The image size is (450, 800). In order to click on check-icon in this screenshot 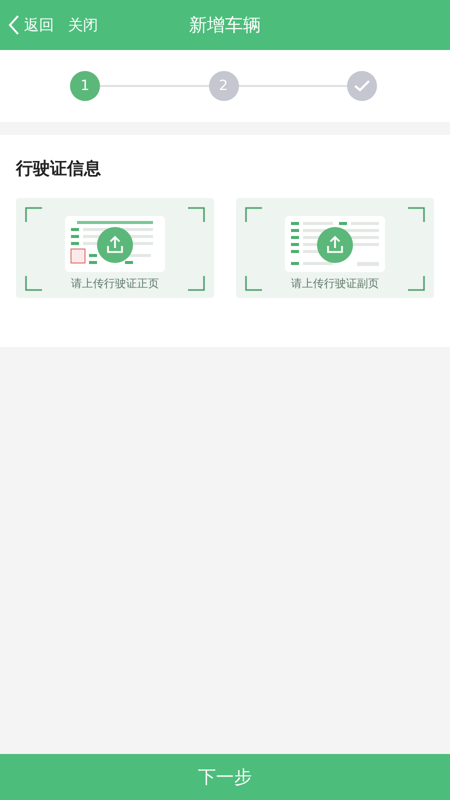, I will do `click(362, 86)`.